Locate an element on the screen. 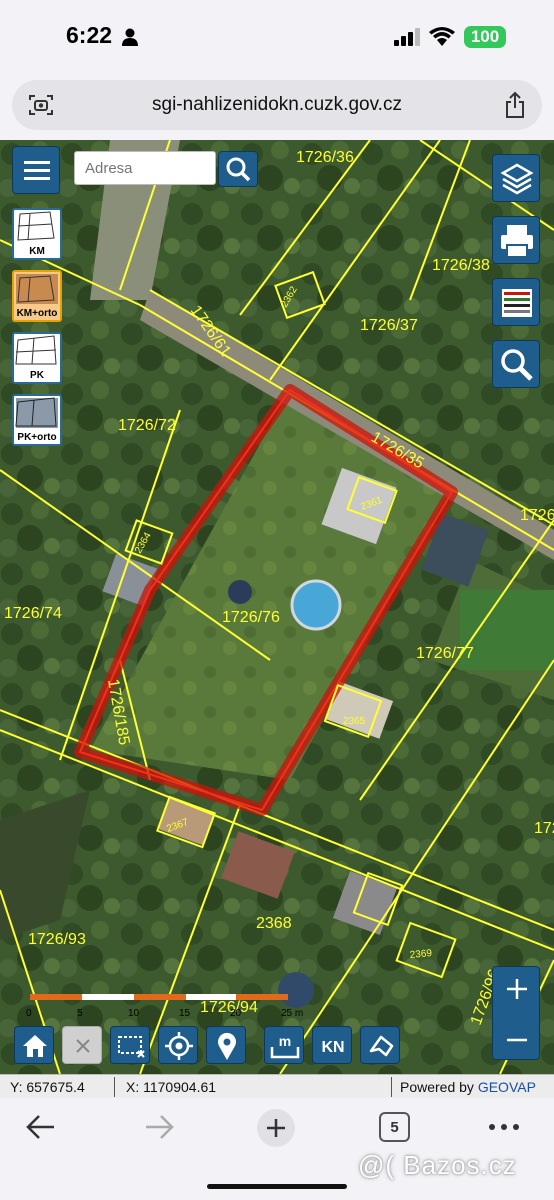  close-icon is located at coordinates (83, 1046).